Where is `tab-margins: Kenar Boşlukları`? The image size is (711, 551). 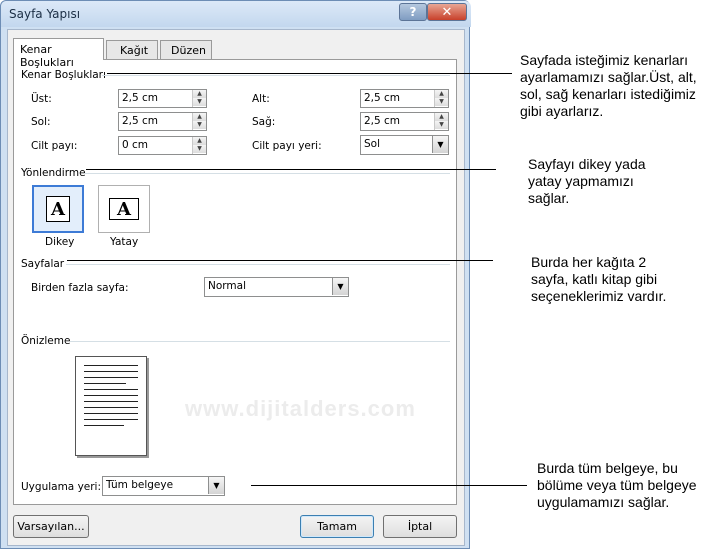
tab-margins: Kenar Boşlukları is located at coordinates (58, 53).